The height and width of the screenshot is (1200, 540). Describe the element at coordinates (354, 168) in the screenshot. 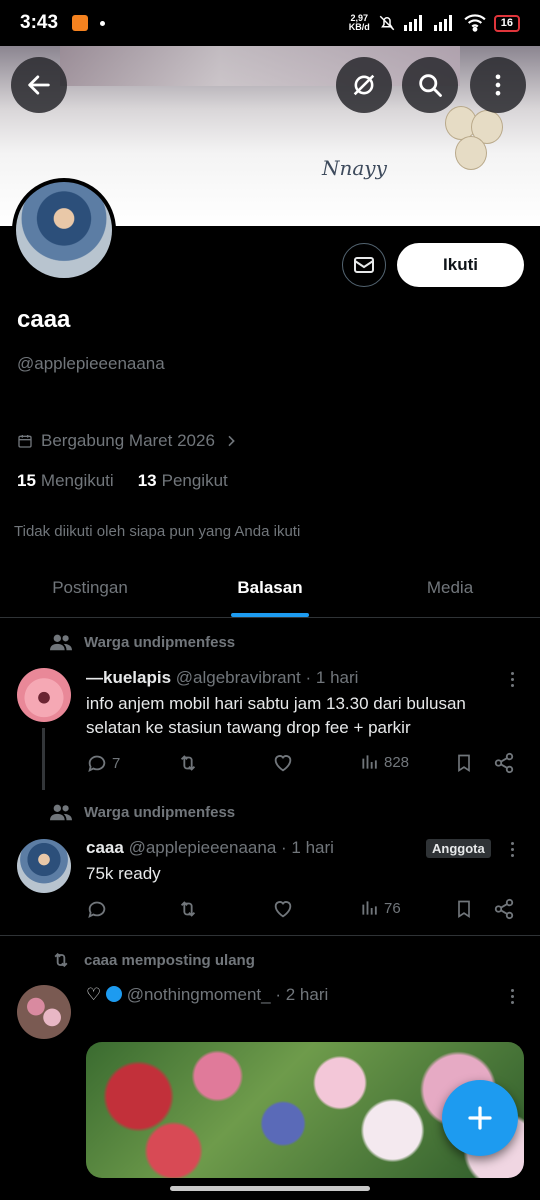

I see `banner-signature: Nnayy` at that location.